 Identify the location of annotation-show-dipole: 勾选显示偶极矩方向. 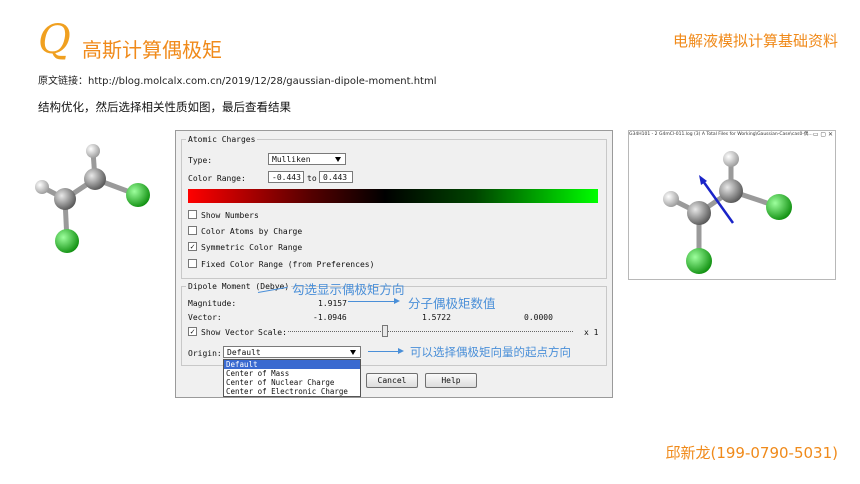
(348, 289).